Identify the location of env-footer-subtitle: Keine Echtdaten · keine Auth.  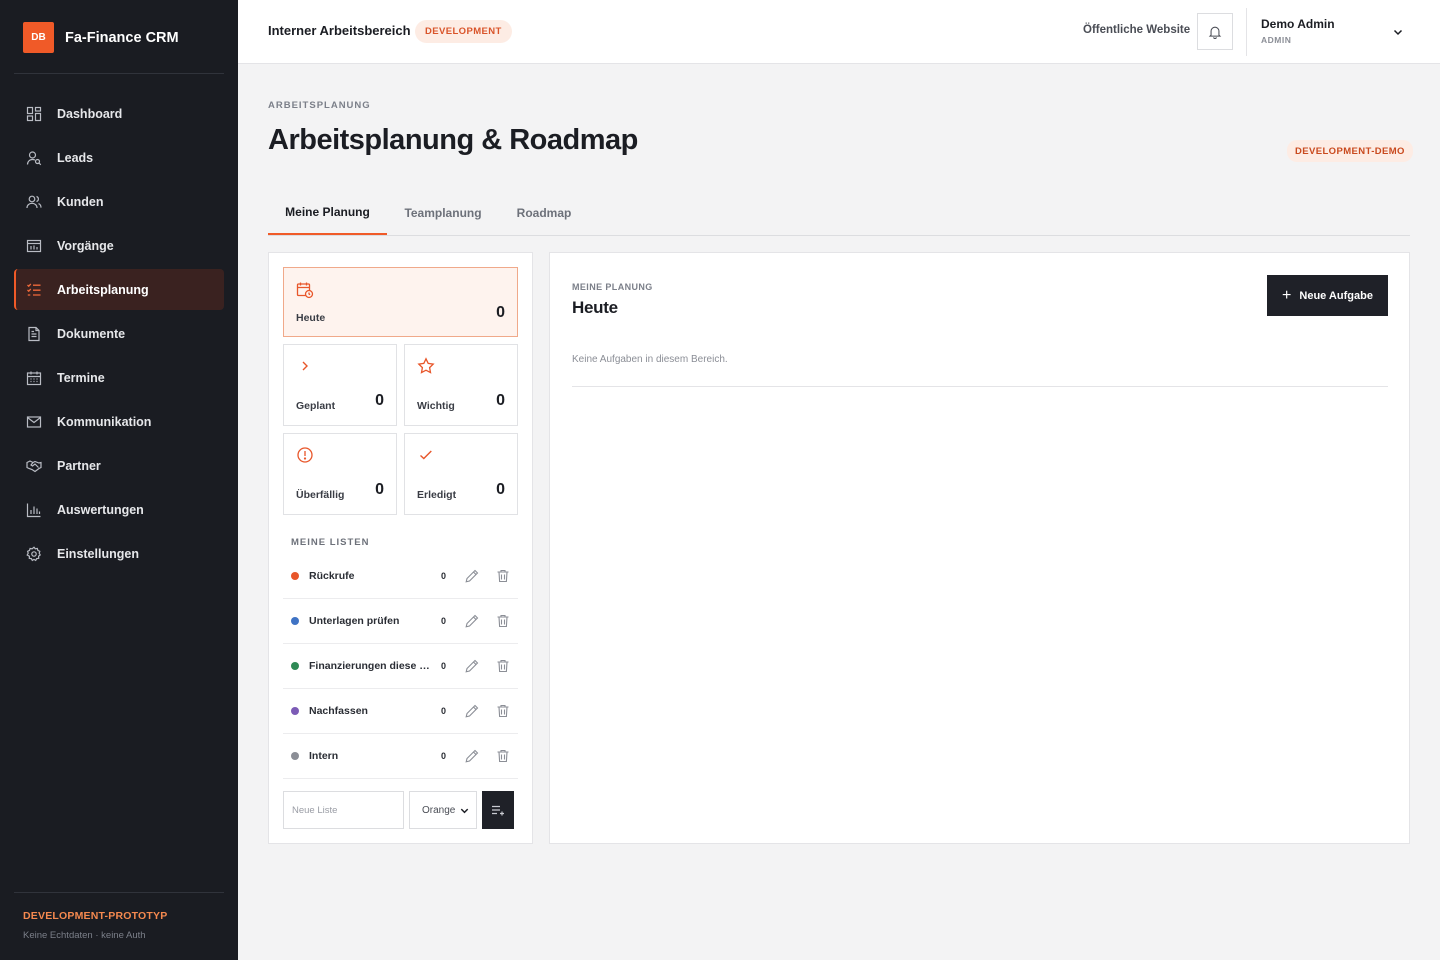
(84, 935).